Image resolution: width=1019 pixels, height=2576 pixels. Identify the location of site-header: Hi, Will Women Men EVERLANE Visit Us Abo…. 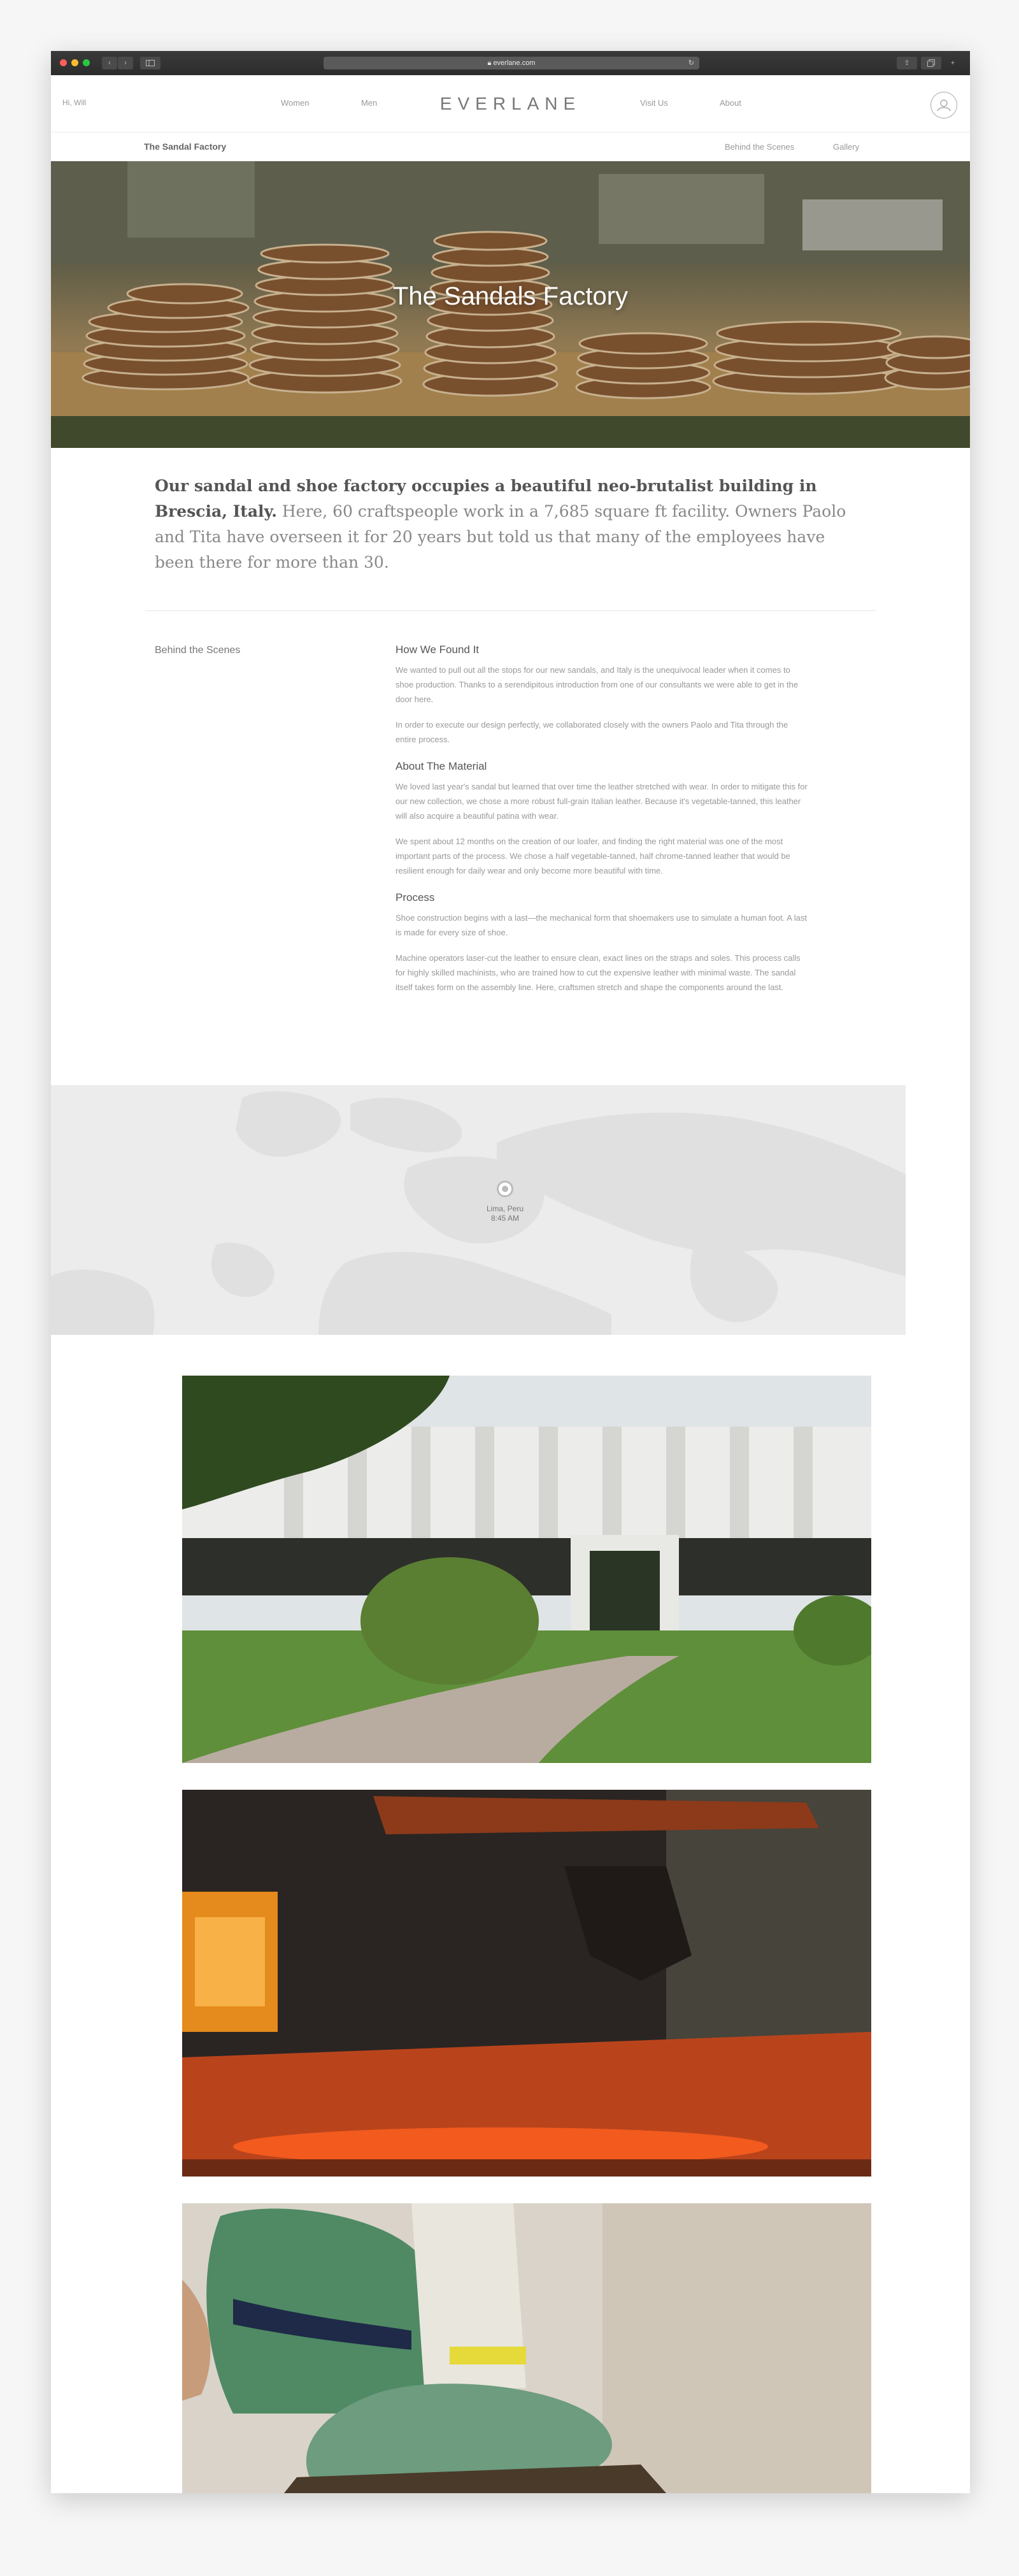
(510, 104).